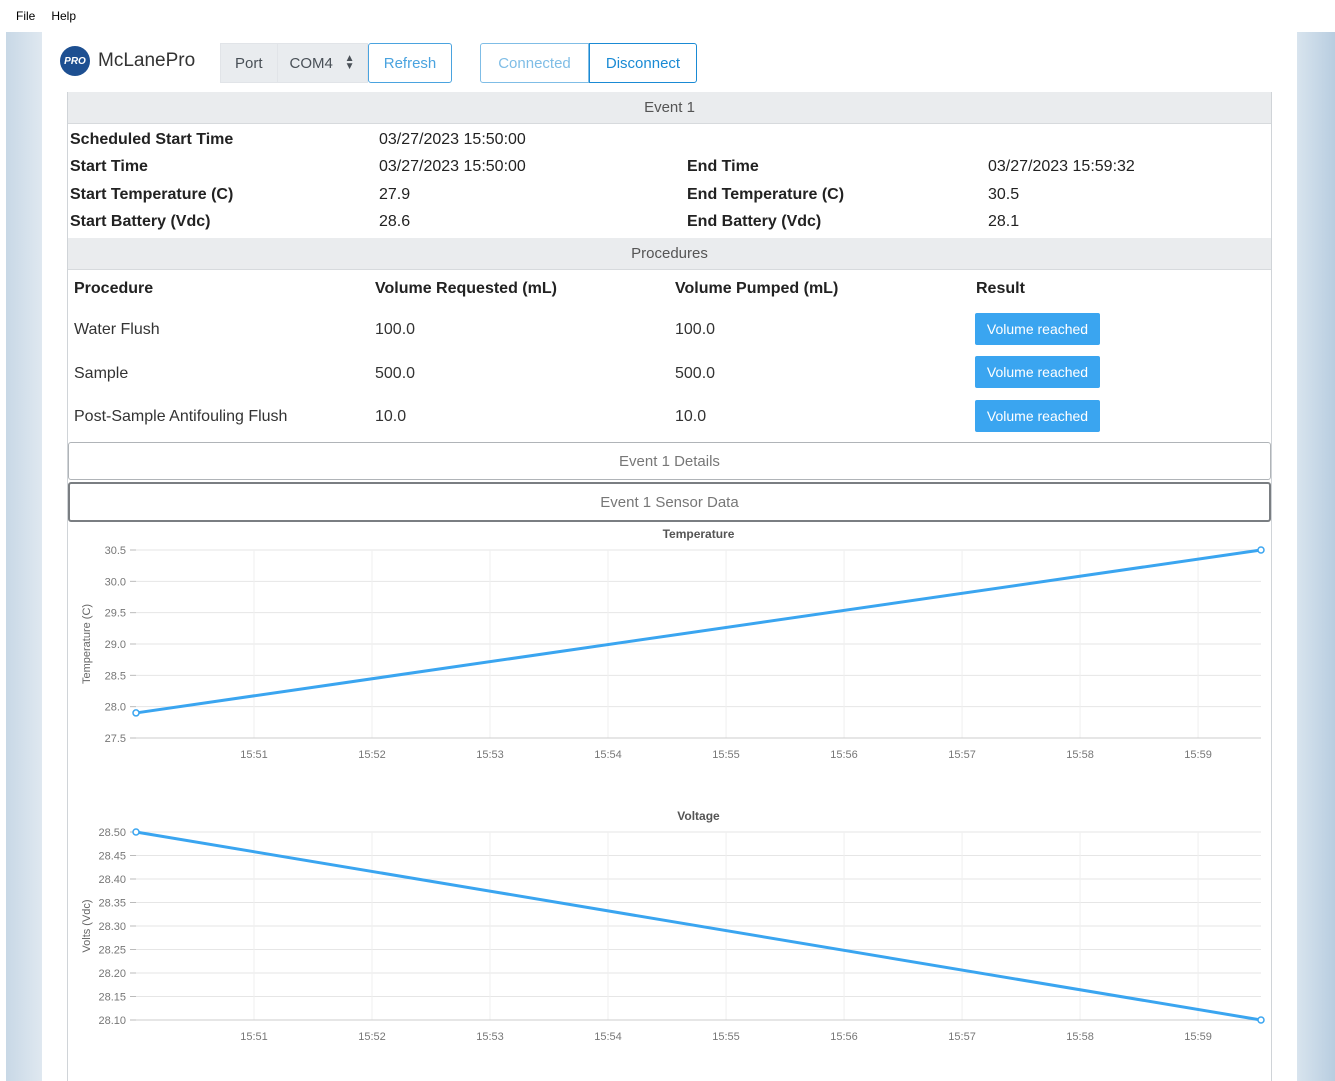 The width and height of the screenshot is (1335, 1081). What do you see at coordinates (699, 534) in the screenshot?
I see `temperature-chart-title: Temperature` at bounding box center [699, 534].